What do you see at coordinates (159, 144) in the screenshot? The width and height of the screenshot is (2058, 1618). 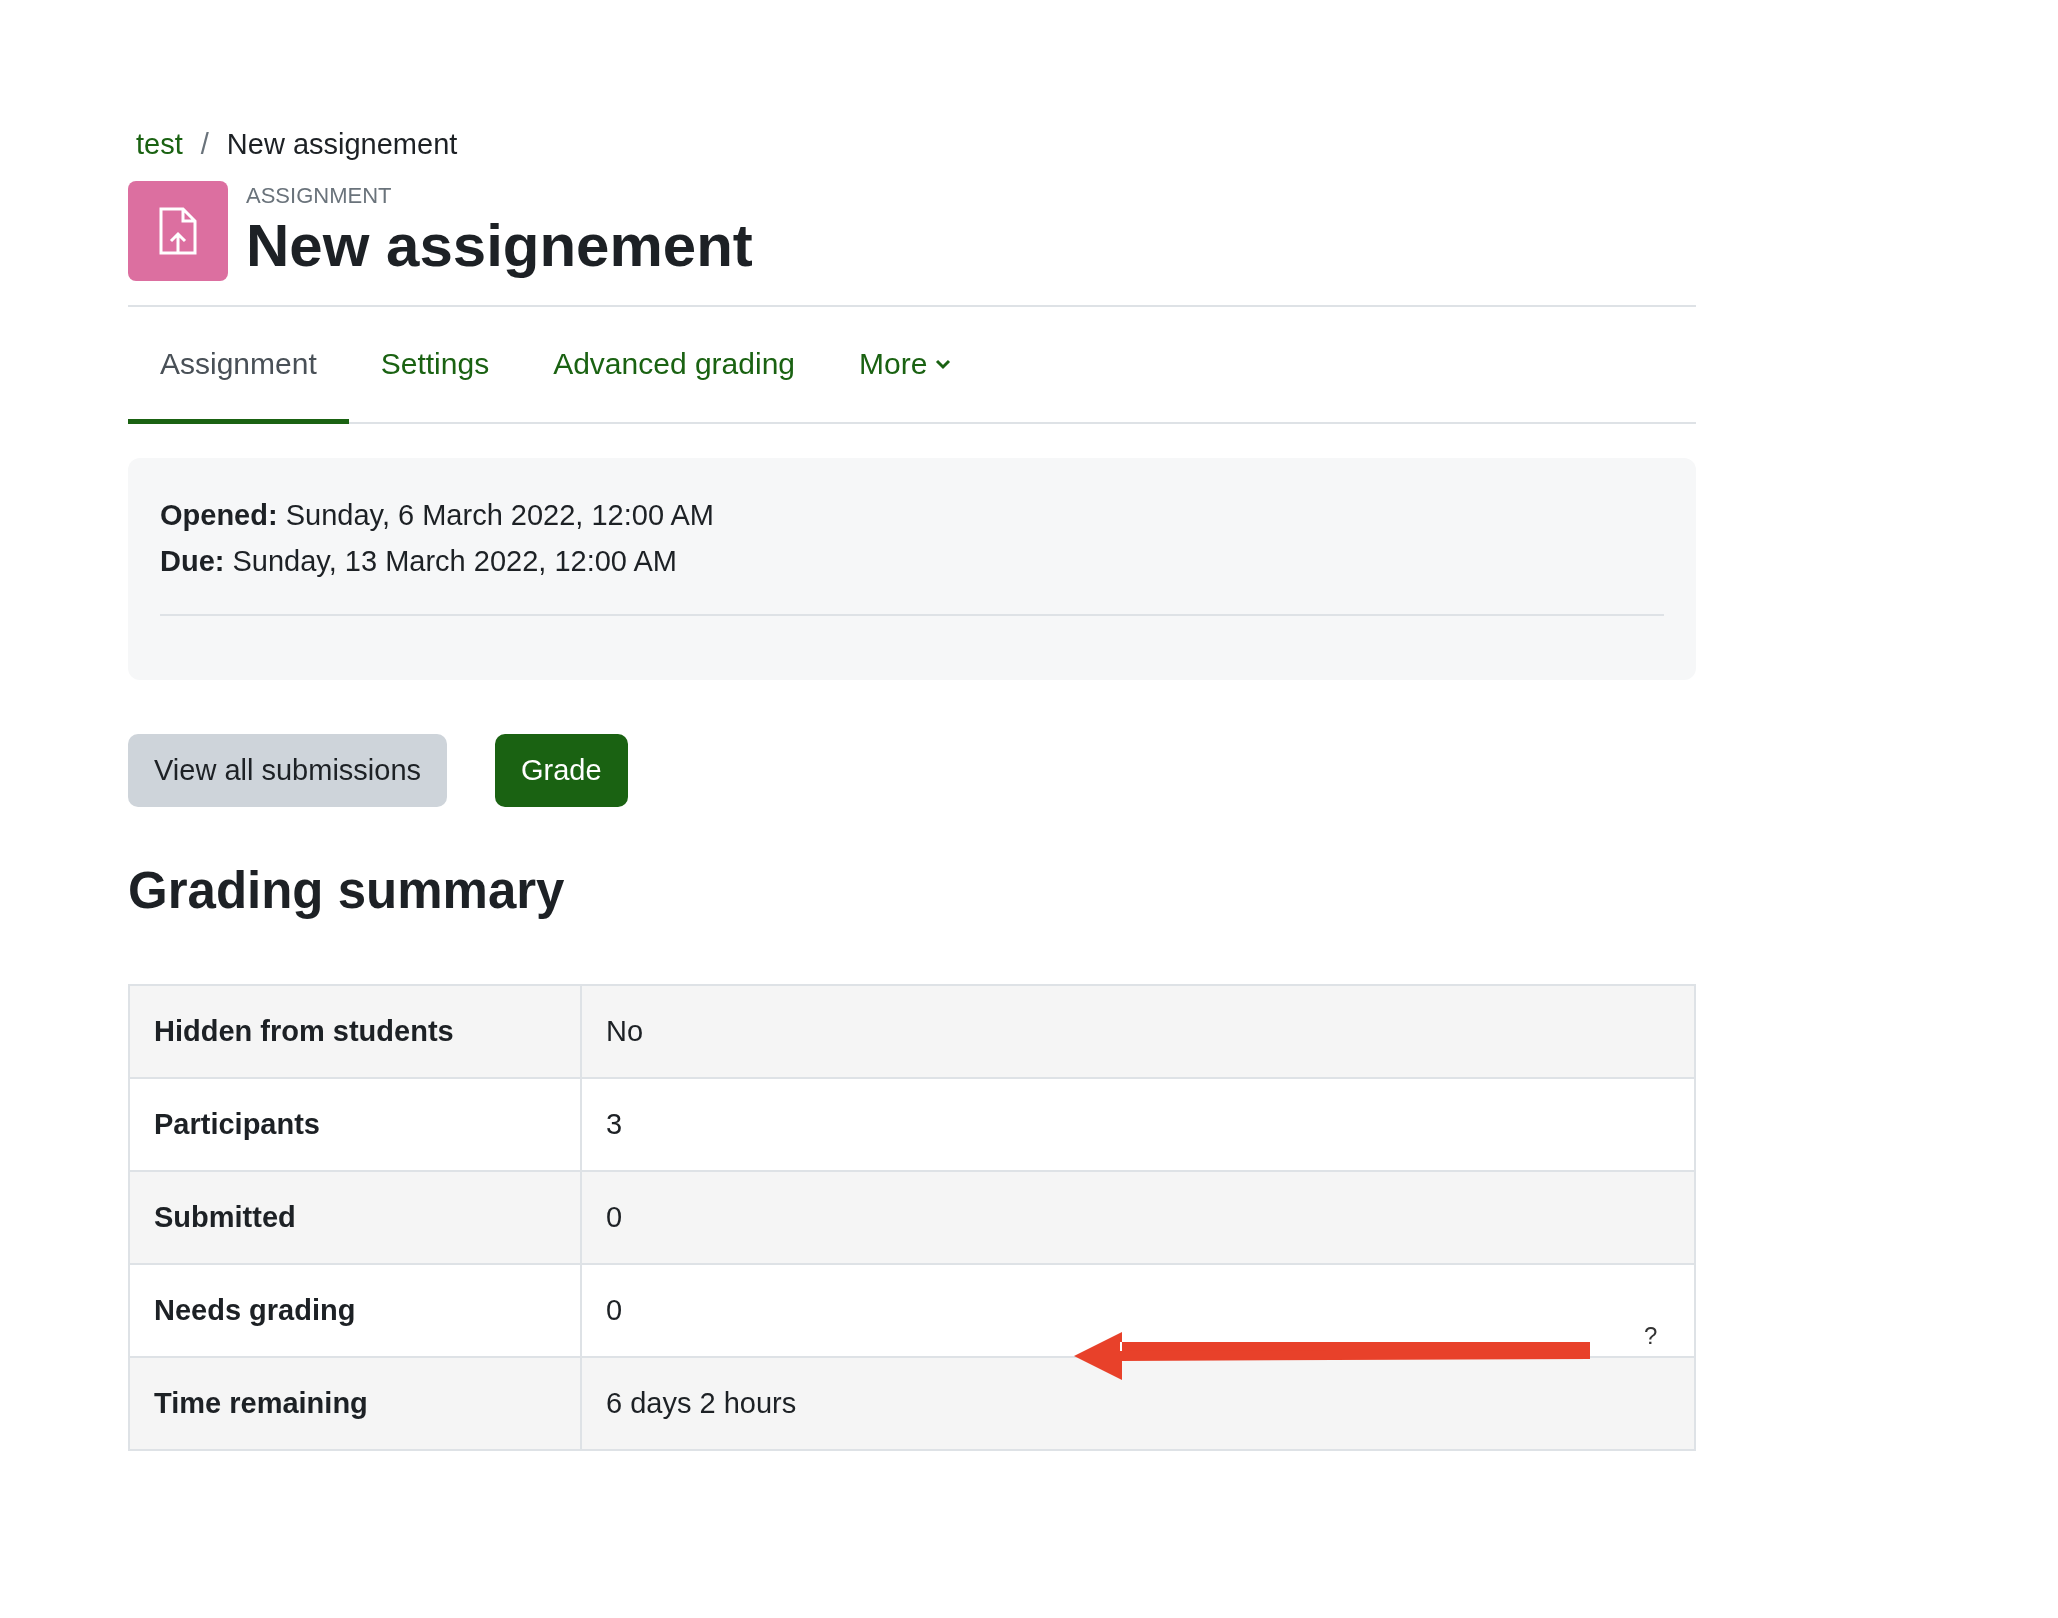 I see `breadcrumb-link: test` at bounding box center [159, 144].